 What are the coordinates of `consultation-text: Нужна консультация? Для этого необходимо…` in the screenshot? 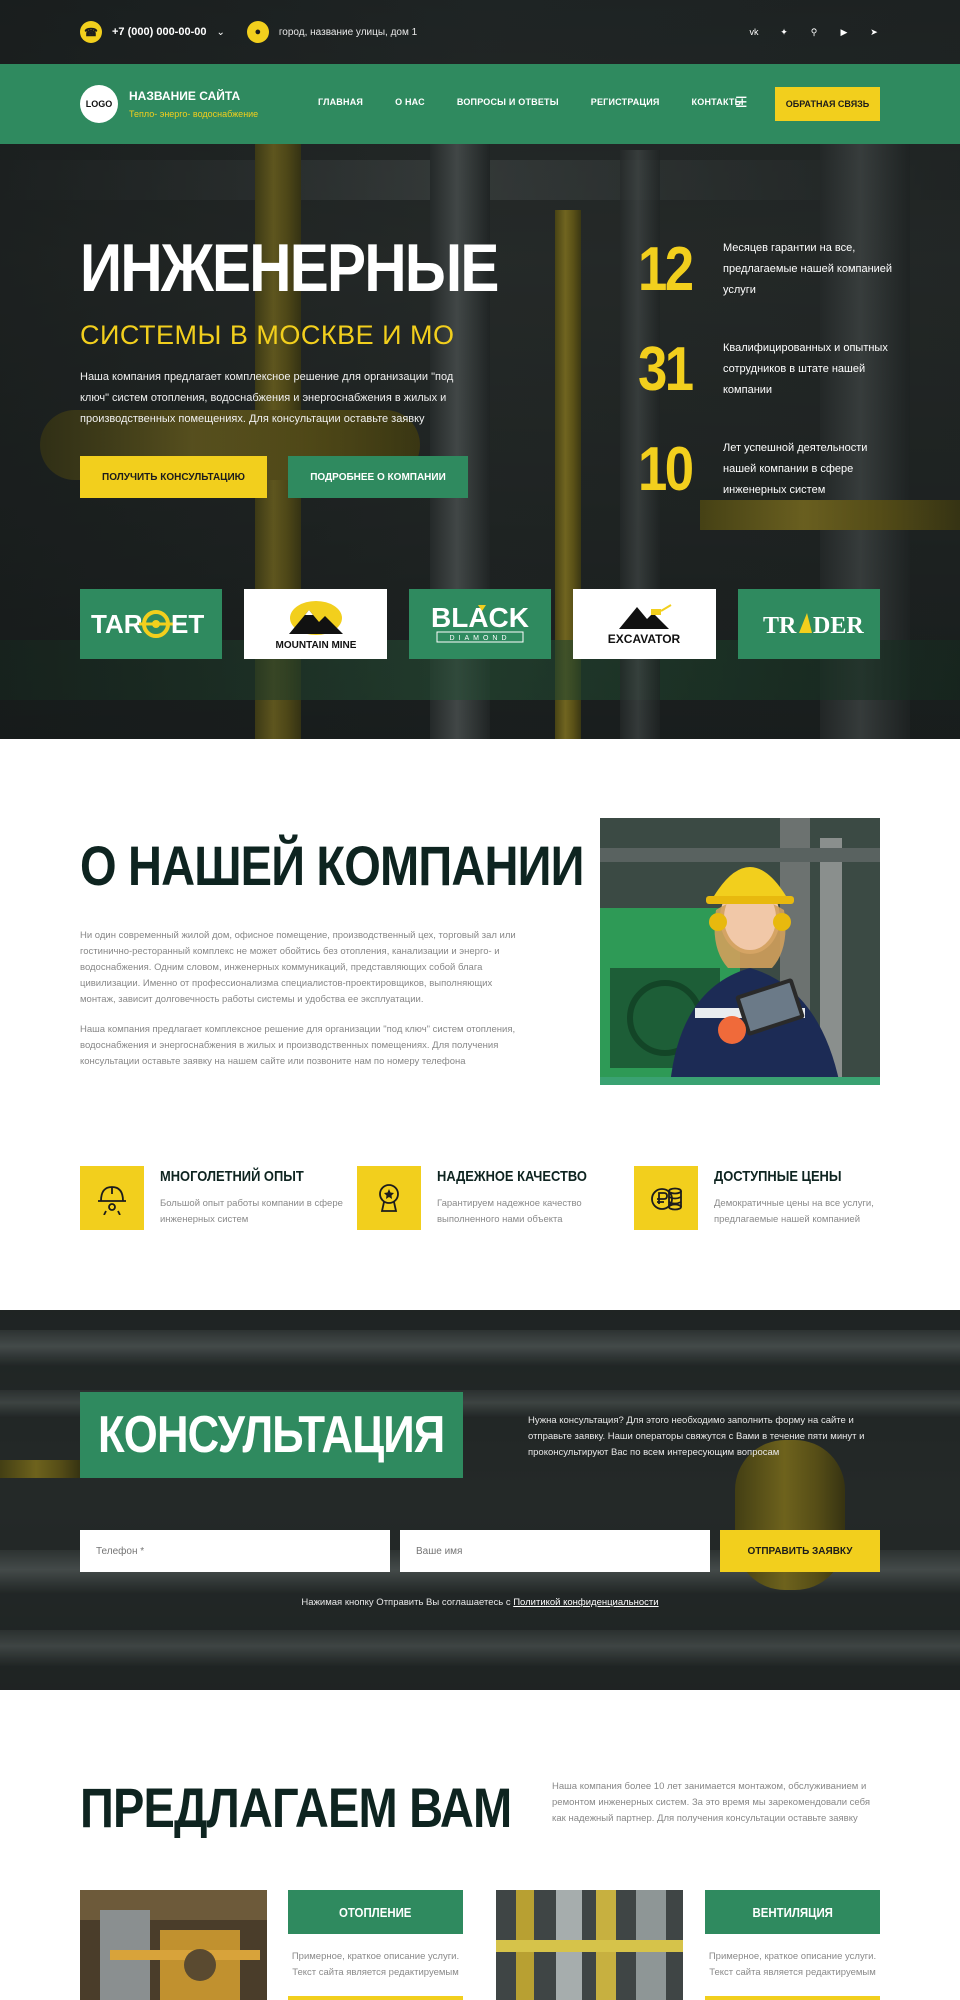 It's located at (696, 1436).